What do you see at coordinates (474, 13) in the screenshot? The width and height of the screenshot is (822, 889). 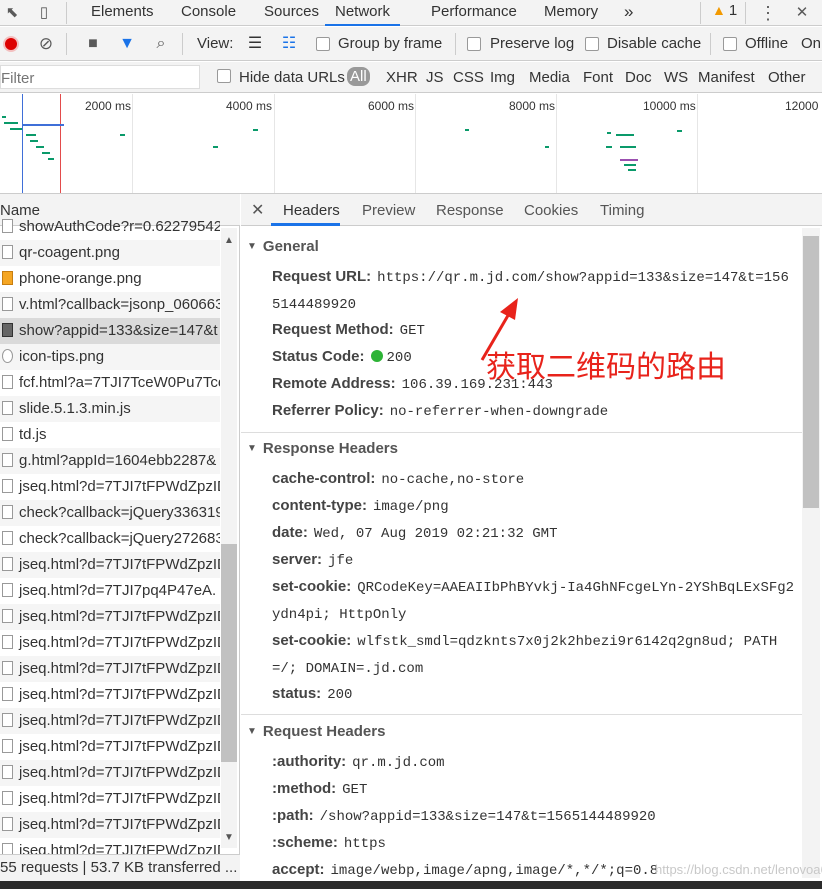 I see `tab-performance: Performance` at bounding box center [474, 13].